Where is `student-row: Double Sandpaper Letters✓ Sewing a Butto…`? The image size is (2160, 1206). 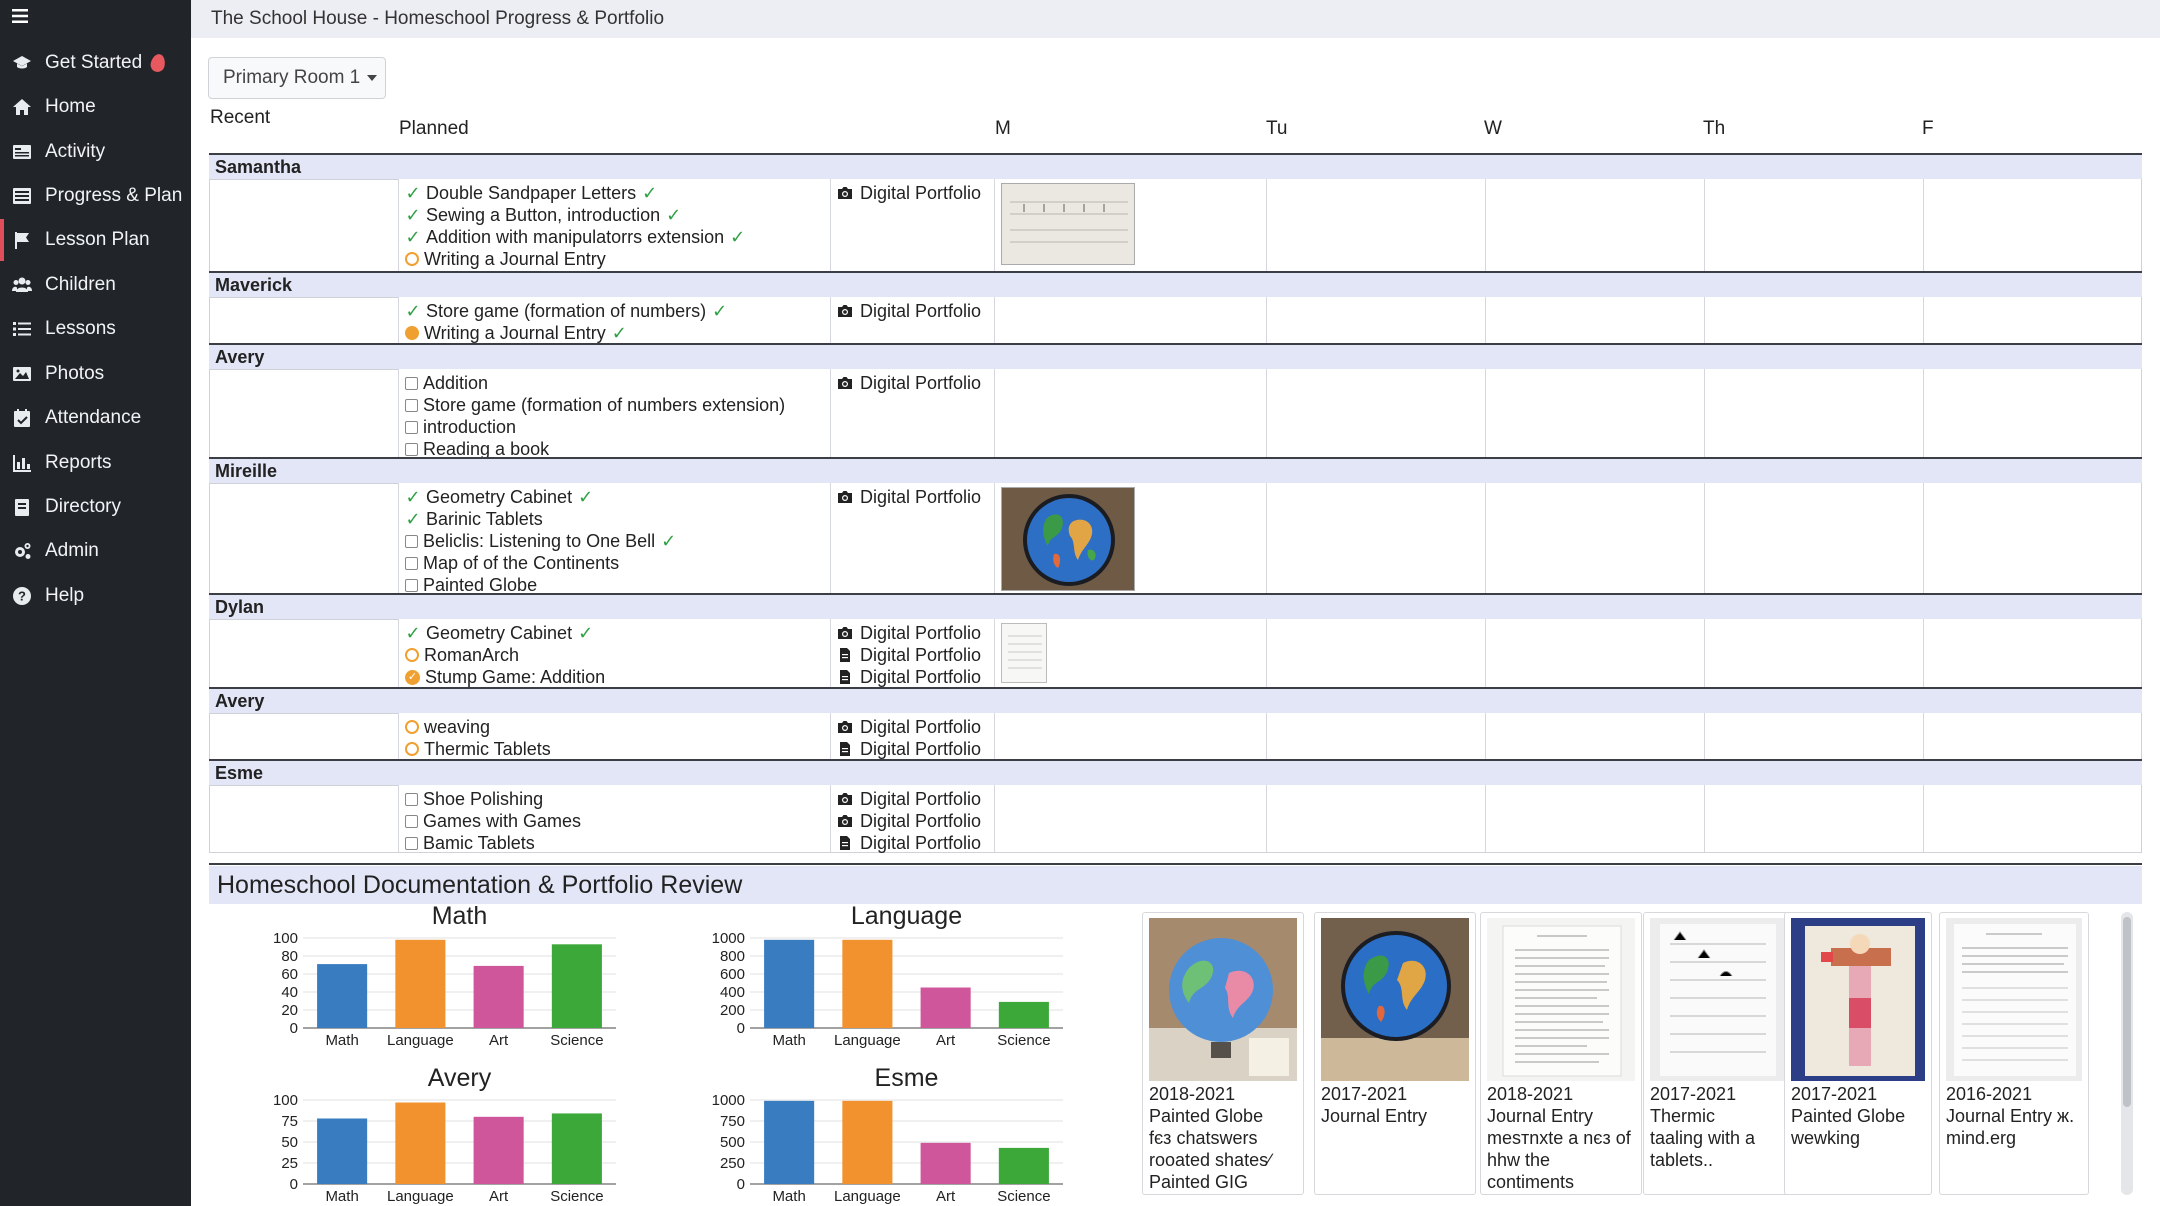
student-row: Double Sandpaper Letters✓ Sewing a Butto… is located at coordinates (1175, 225).